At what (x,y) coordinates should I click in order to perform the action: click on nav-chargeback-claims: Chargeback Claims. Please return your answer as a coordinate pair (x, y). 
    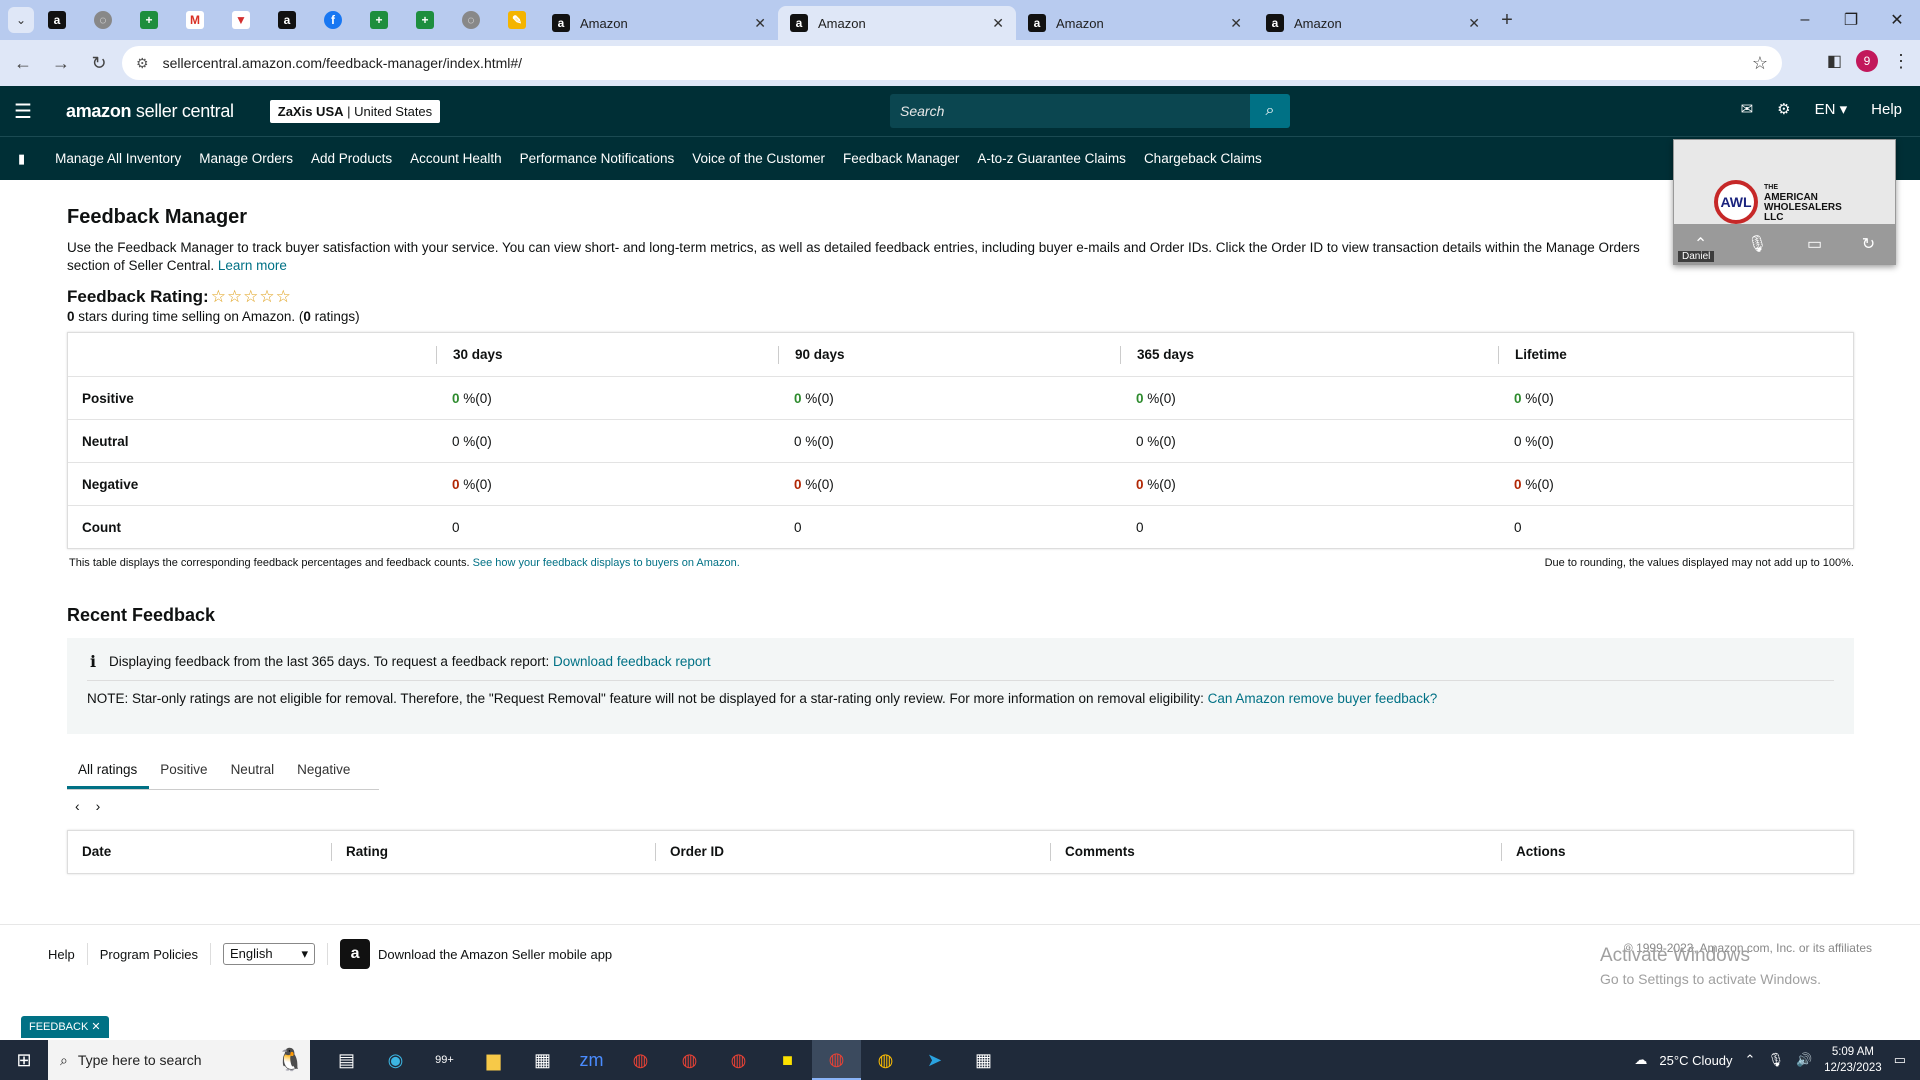
    Looking at the image, I should click on (1203, 158).